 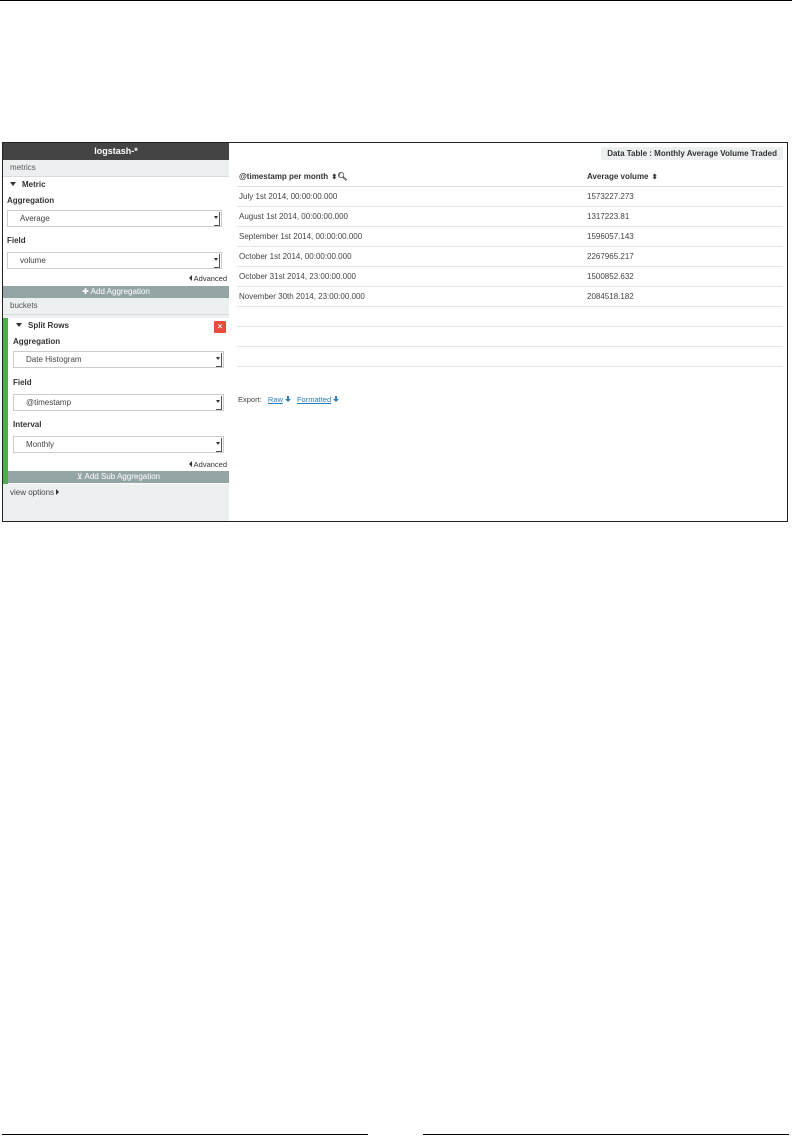 I want to click on view-options-label: view options, so click(x=32, y=492).